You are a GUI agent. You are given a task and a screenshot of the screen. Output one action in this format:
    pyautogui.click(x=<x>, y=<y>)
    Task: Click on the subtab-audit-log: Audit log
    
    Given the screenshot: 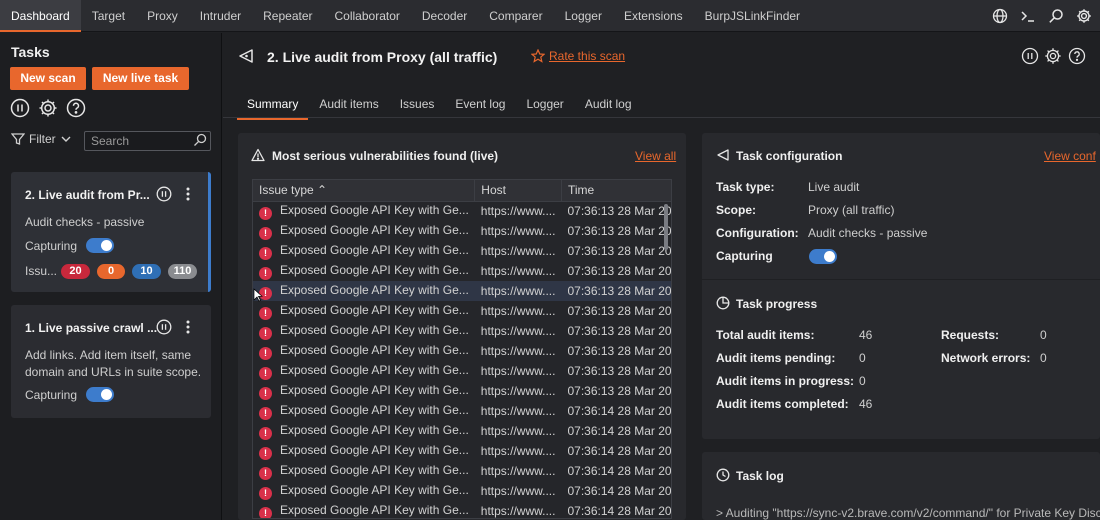 What is the action you would take?
    pyautogui.click(x=608, y=106)
    